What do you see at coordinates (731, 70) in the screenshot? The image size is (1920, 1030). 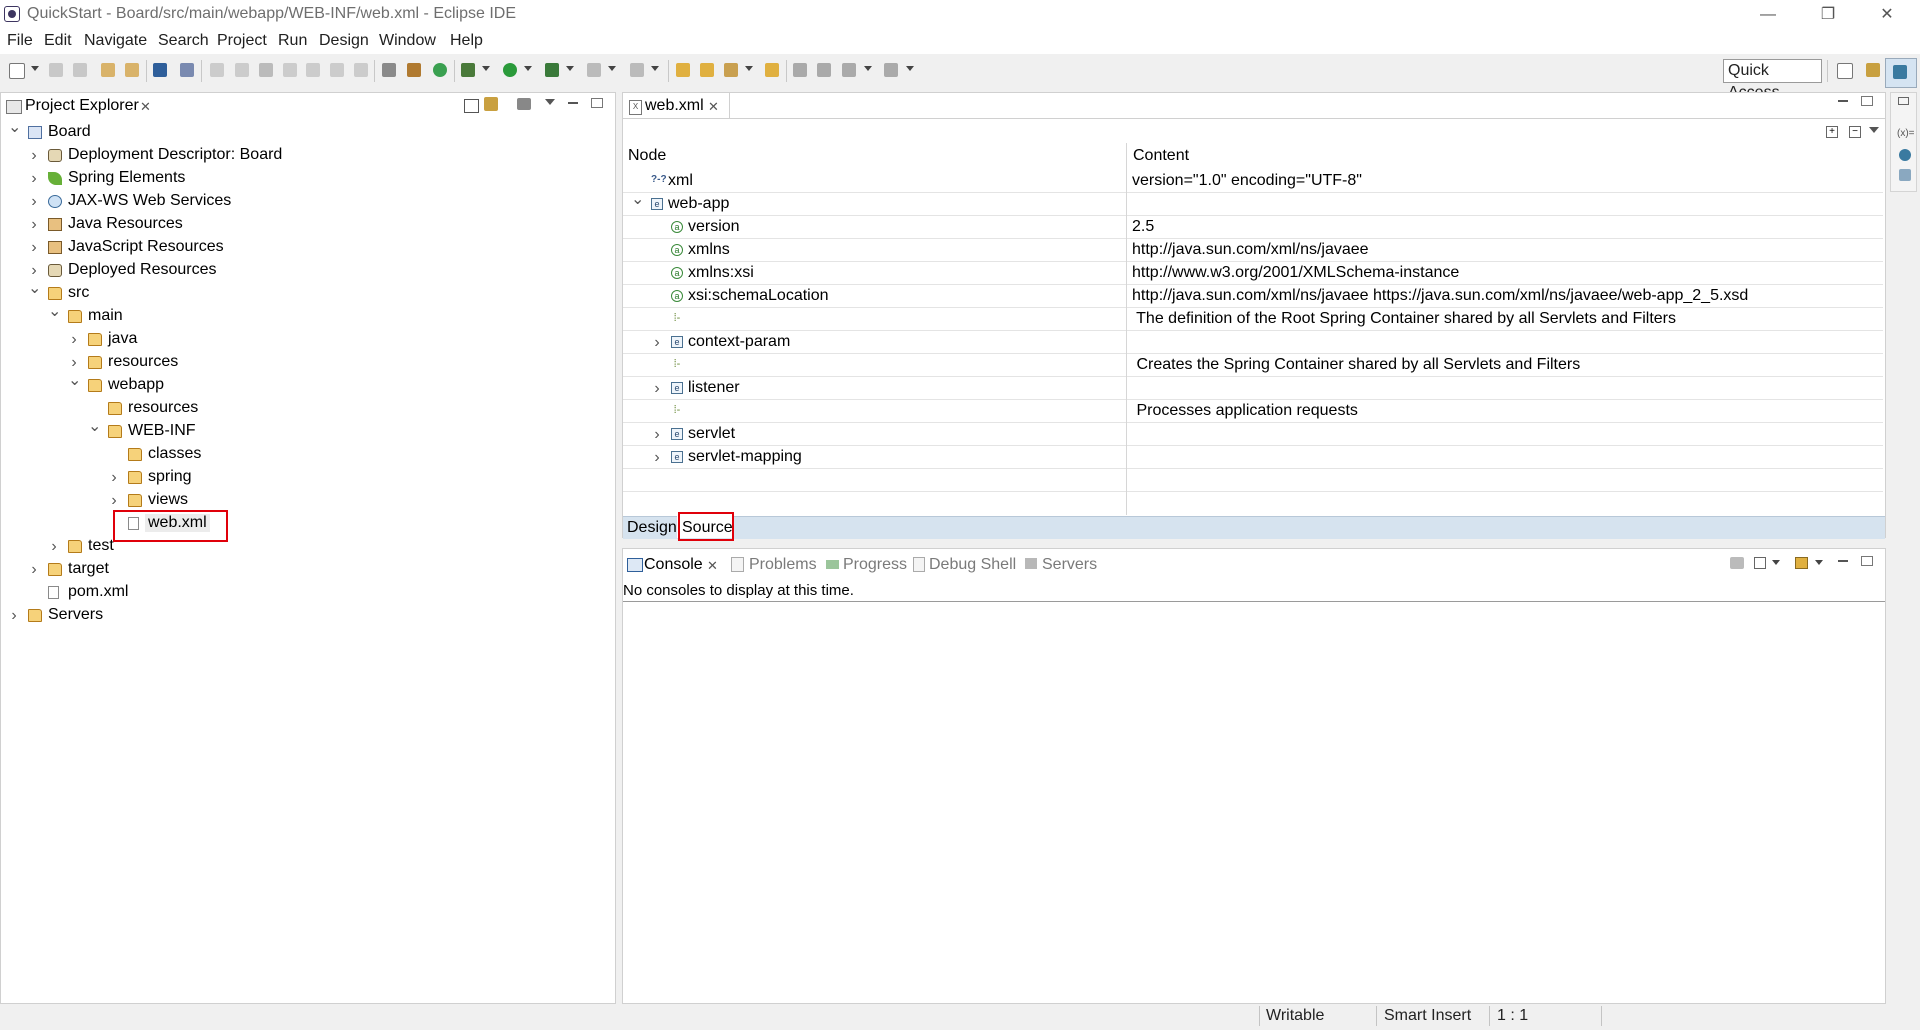 I see `search-tool-icon` at bounding box center [731, 70].